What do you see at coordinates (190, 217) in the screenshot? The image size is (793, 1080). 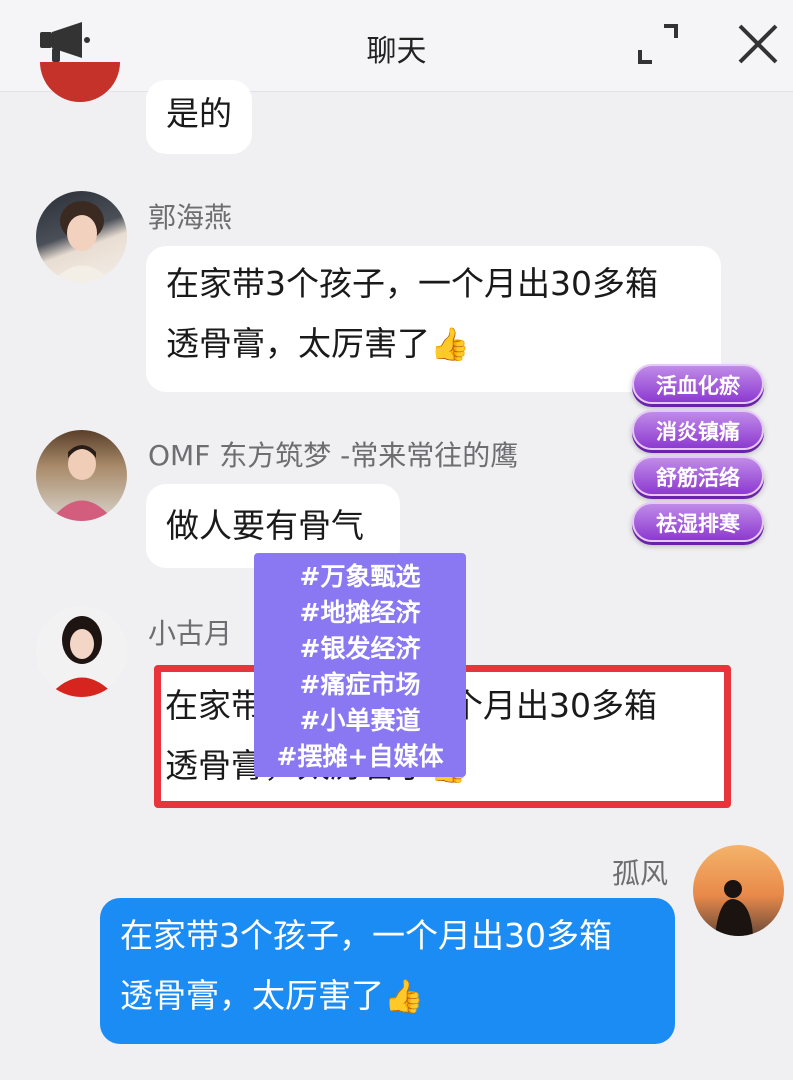 I see `sender-name: 郭海燕` at bounding box center [190, 217].